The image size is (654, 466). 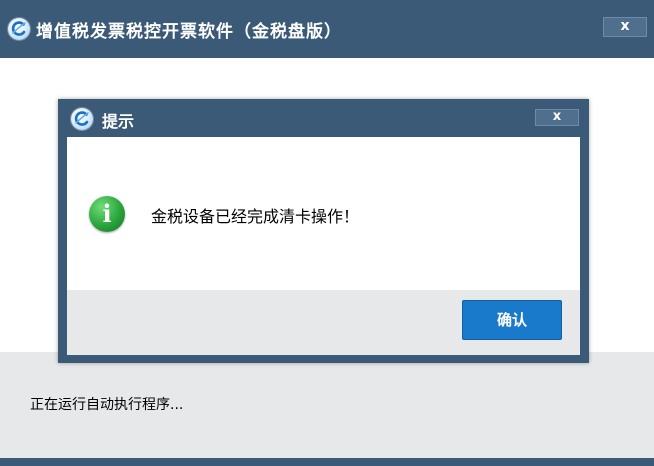 What do you see at coordinates (327, 462) in the screenshot?
I see `window-bottom-border` at bounding box center [327, 462].